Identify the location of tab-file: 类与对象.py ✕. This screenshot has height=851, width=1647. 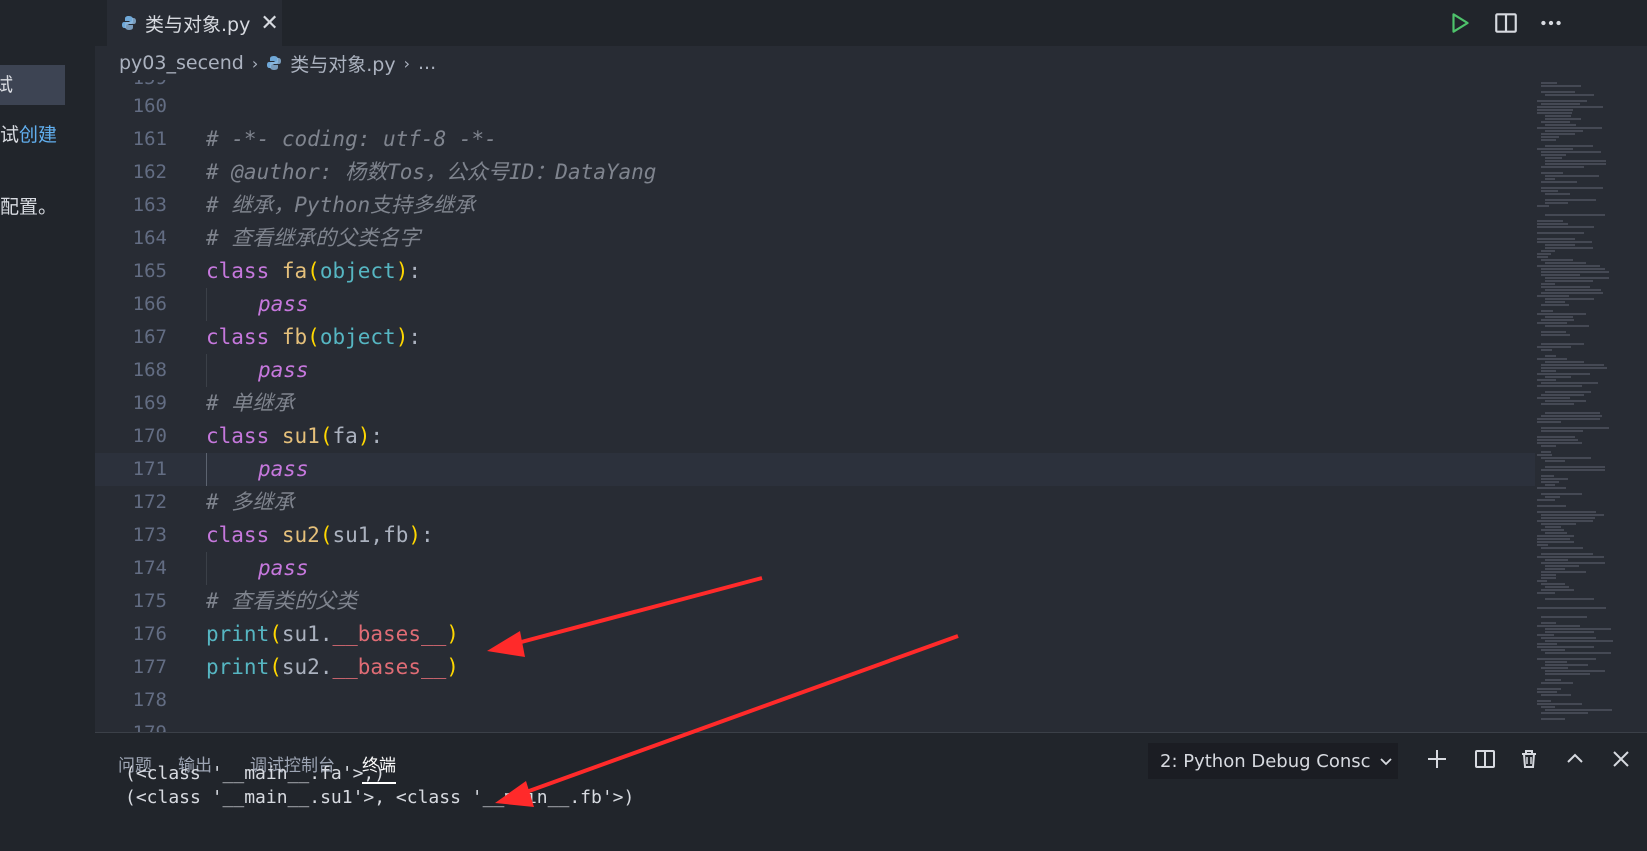
(194, 23).